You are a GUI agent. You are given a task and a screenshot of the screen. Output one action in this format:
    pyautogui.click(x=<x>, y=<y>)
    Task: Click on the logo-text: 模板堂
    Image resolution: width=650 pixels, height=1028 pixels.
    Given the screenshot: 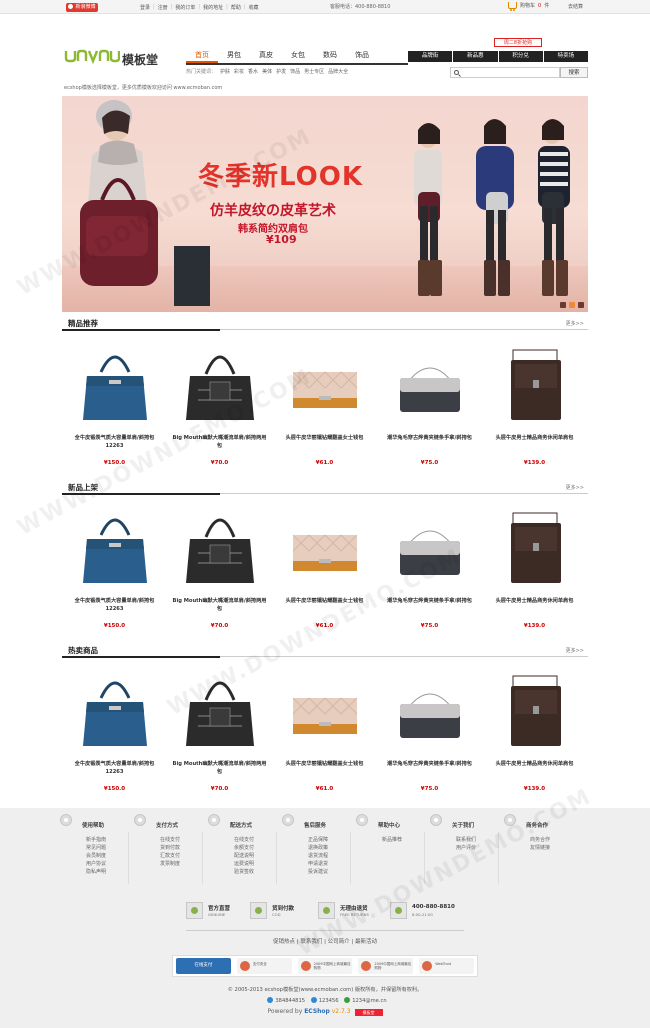 What is the action you would take?
    pyautogui.click(x=140, y=59)
    